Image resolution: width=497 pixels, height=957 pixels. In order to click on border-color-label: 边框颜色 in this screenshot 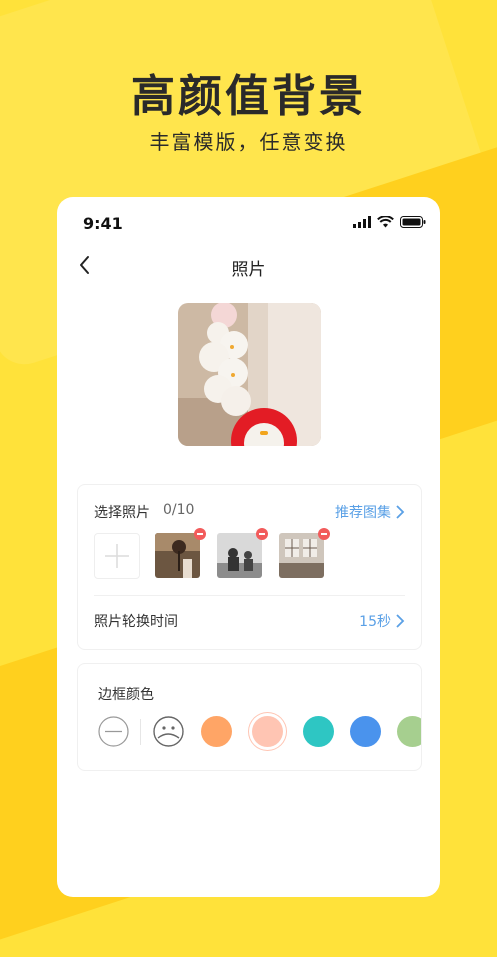, I will do `click(126, 695)`.